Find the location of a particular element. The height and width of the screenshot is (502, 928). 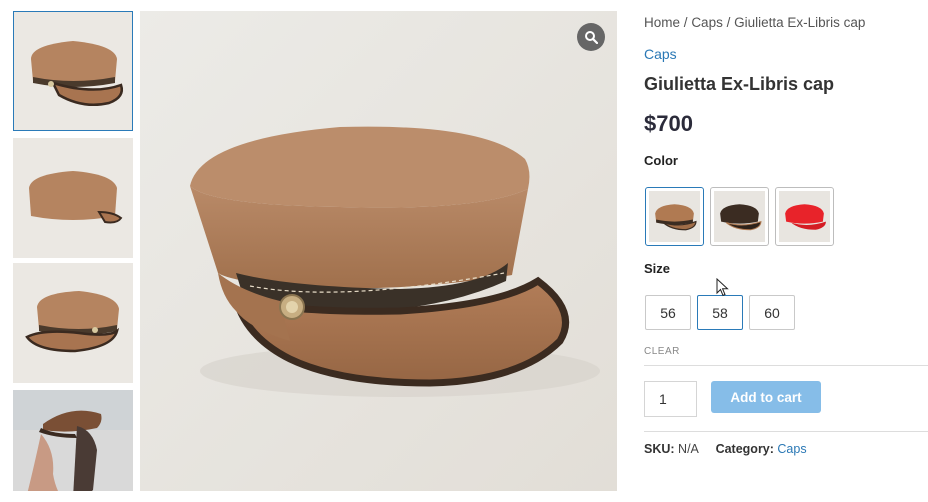

magnifier-icon is located at coordinates (591, 37).